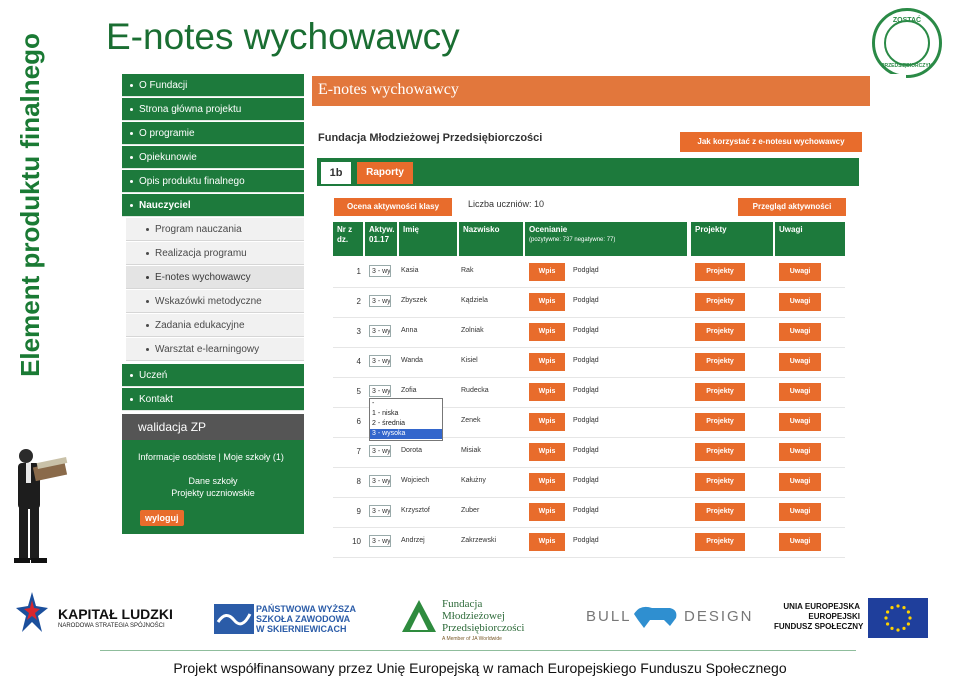 The height and width of the screenshot is (681, 960). Describe the element at coordinates (213, 181) in the screenshot. I see `nav-item-opis-produktu: Opis produktu finalnego` at that location.